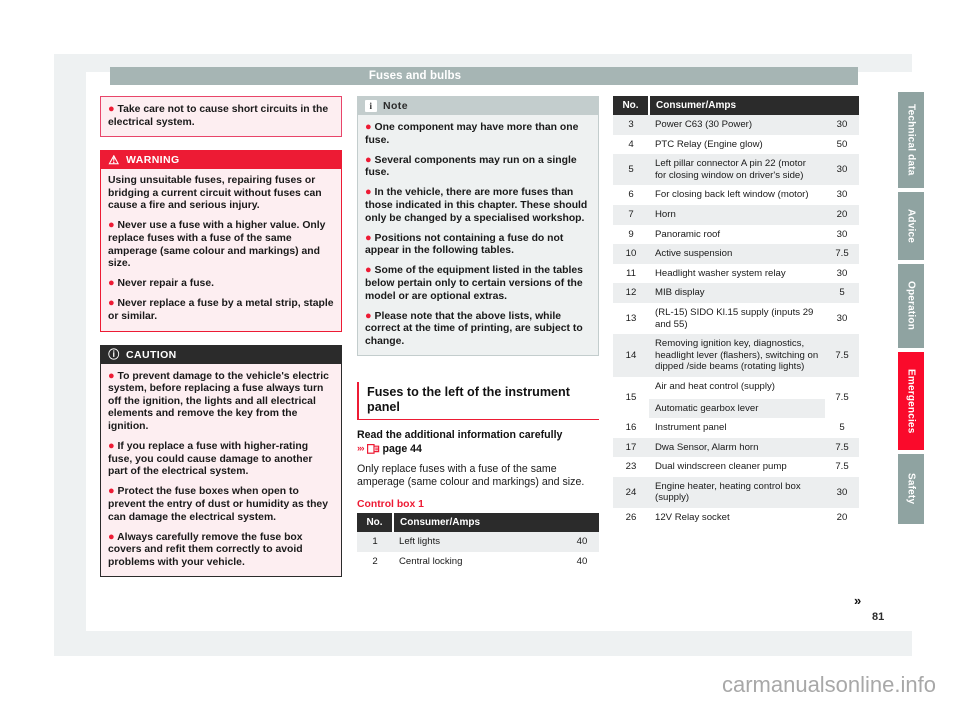 The image size is (960, 708). I want to click on table-row: 7 Horn 20, so click(736, 214).